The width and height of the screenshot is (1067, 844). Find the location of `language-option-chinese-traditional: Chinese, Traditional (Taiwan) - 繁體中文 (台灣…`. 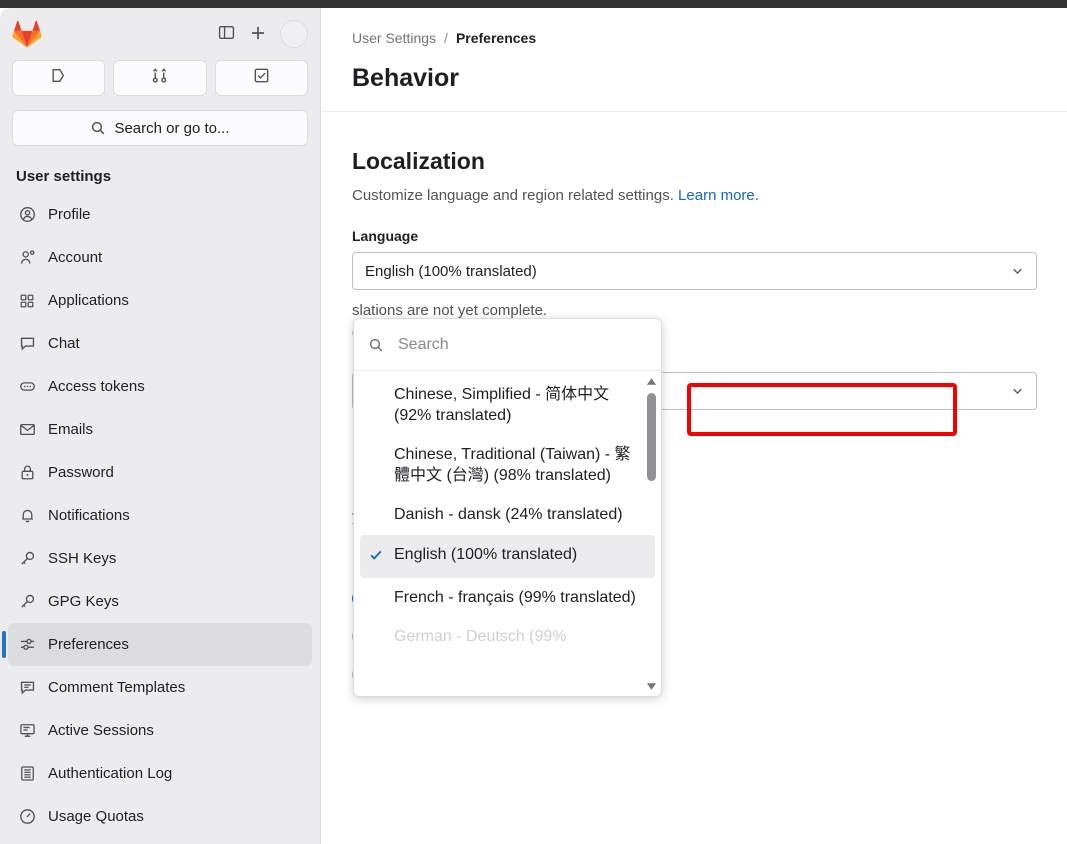

language-option-chinese-traditional: Chinese, Traditional (Taiwan) - 繁體中文 (台灣… is located at coordinates (507, 465).